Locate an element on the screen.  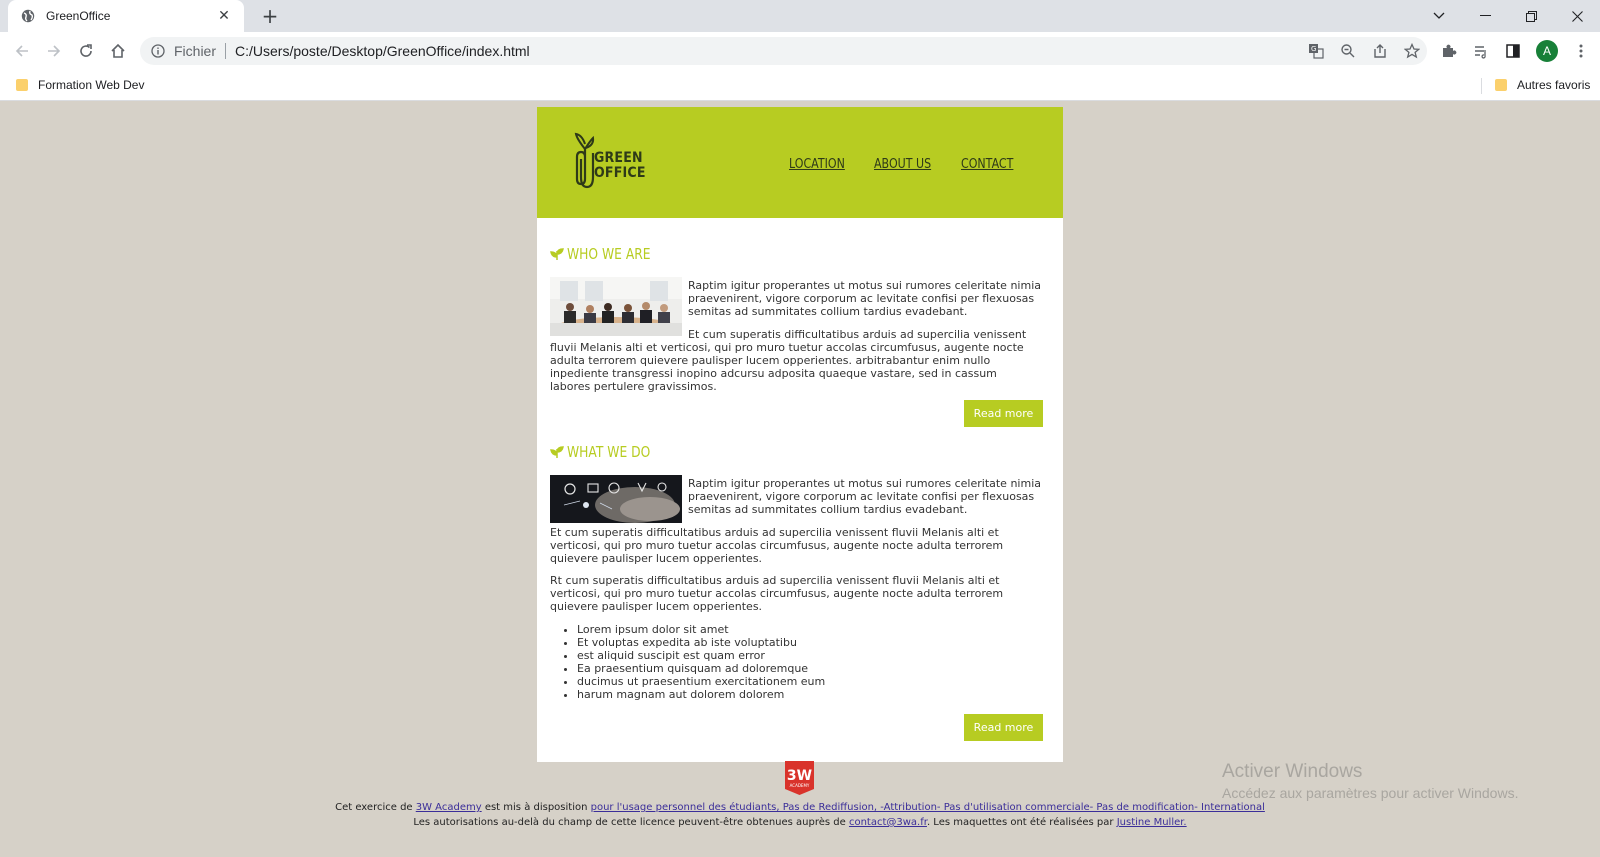
other-bookmarks-label: Autres favoris is located at coordinates (1554, 85).